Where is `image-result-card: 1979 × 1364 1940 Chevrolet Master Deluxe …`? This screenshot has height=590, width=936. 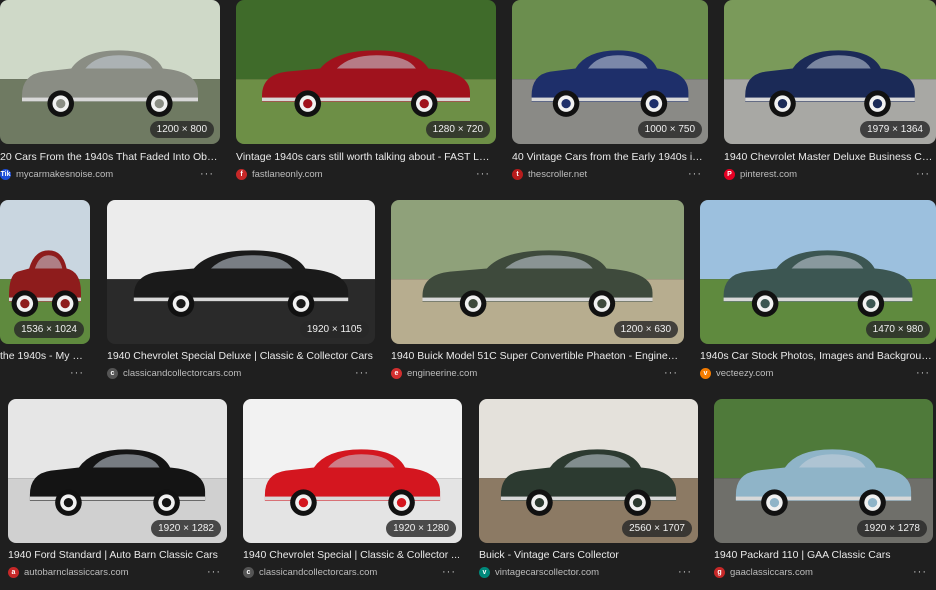
image-result-card: 1979 × 1364 1940 Chevrolet Master Deluxe … is located at coordinates (830, 94).